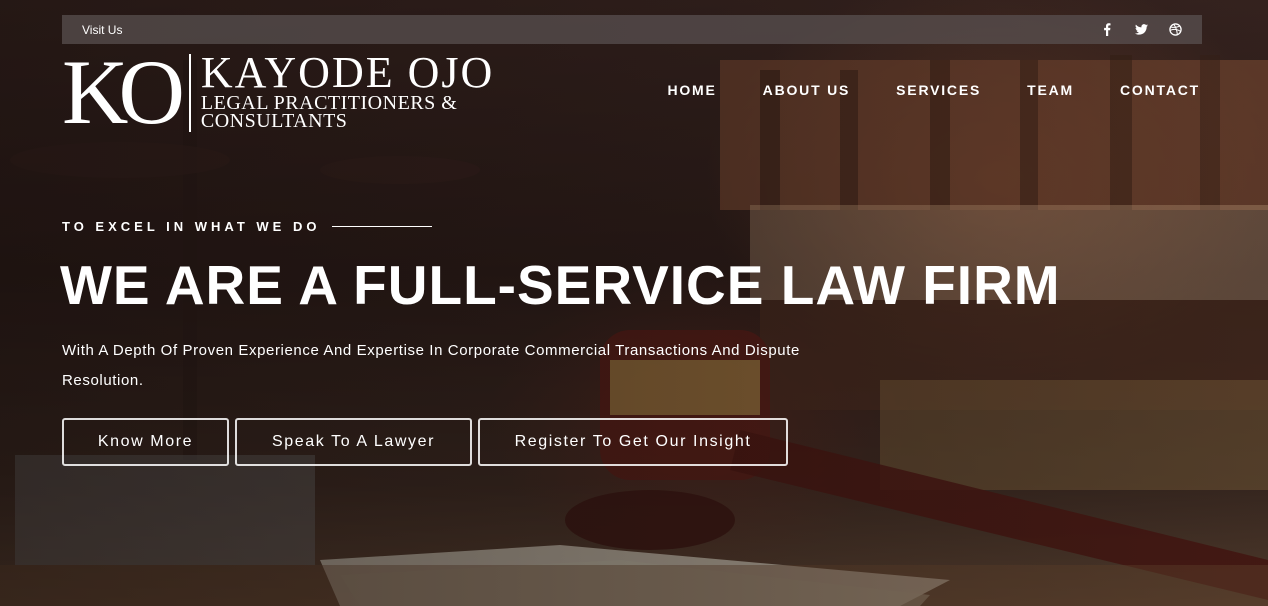  I want to click on know-more-button: Know More, so click(145, 442).